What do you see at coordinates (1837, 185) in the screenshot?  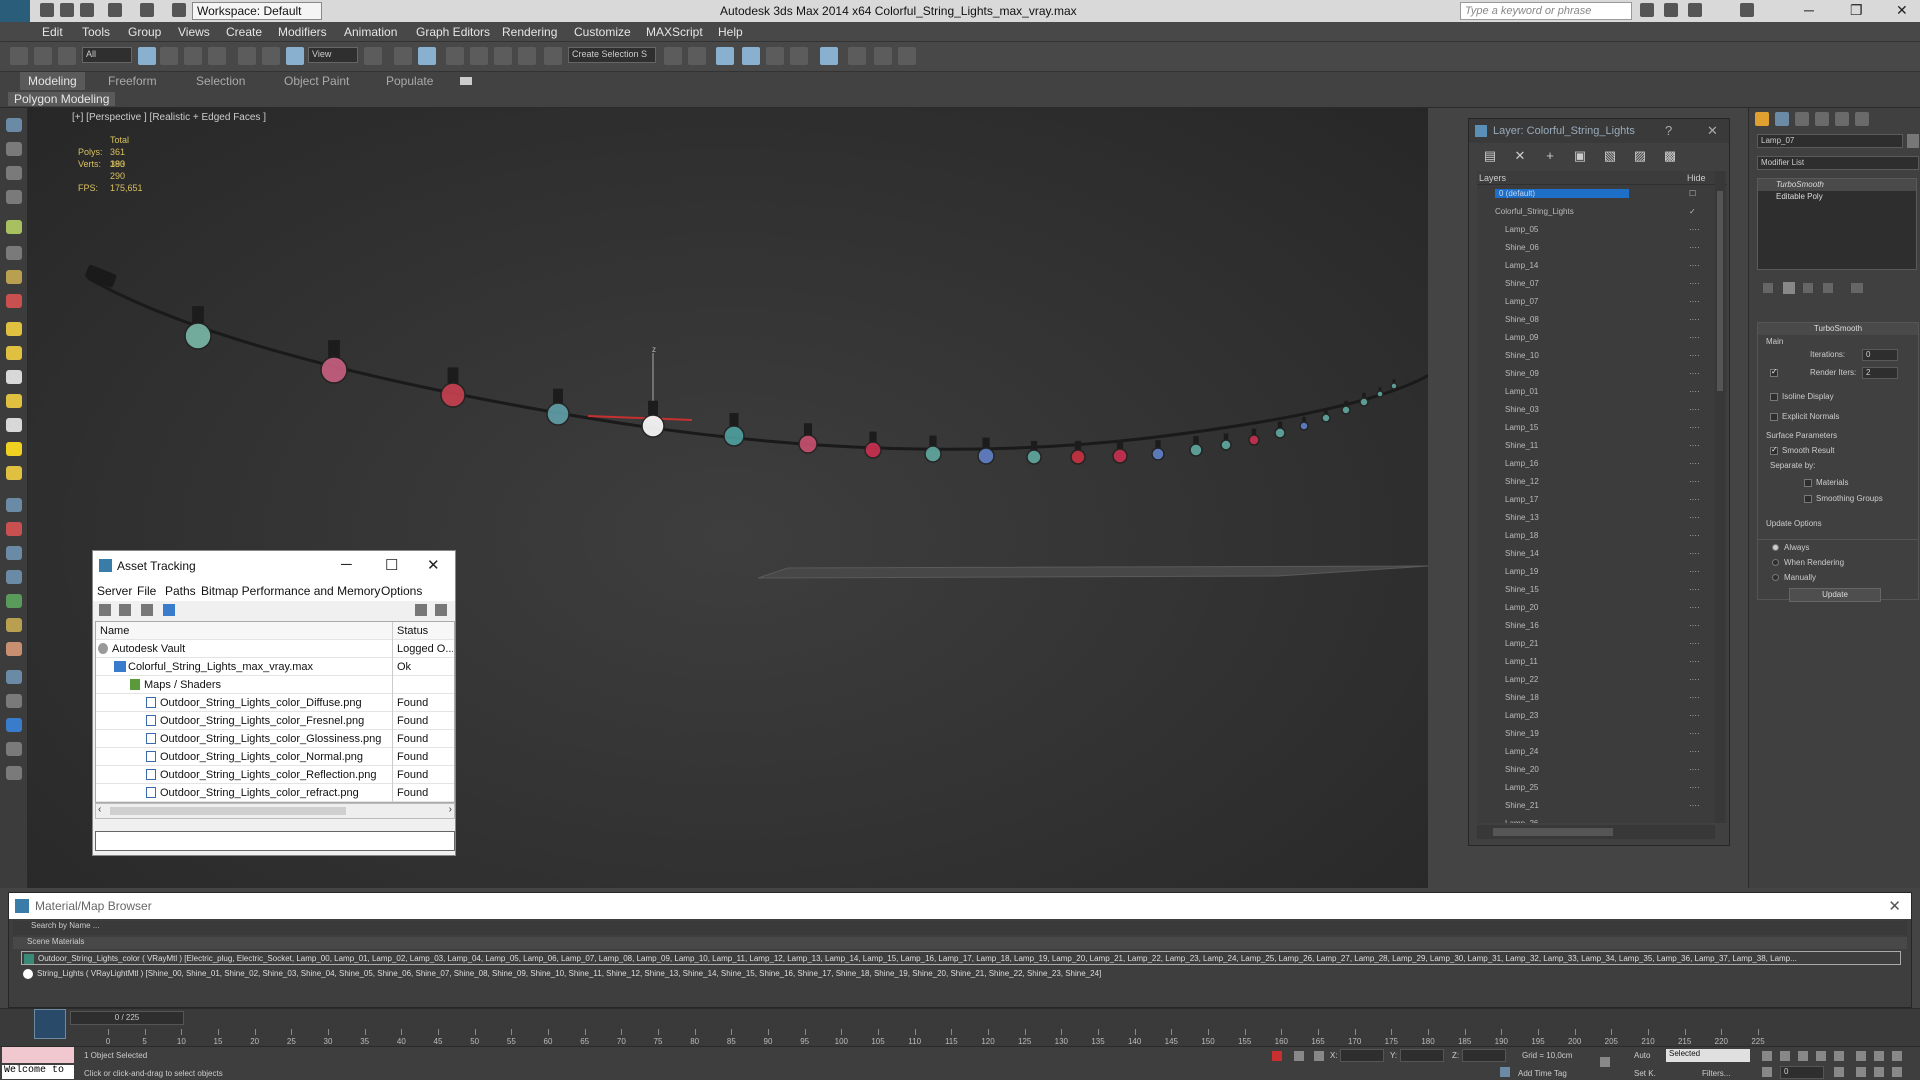 I see `stack-item-turbosmooth: TurboSmooth` at bounding box center [1837, 185].